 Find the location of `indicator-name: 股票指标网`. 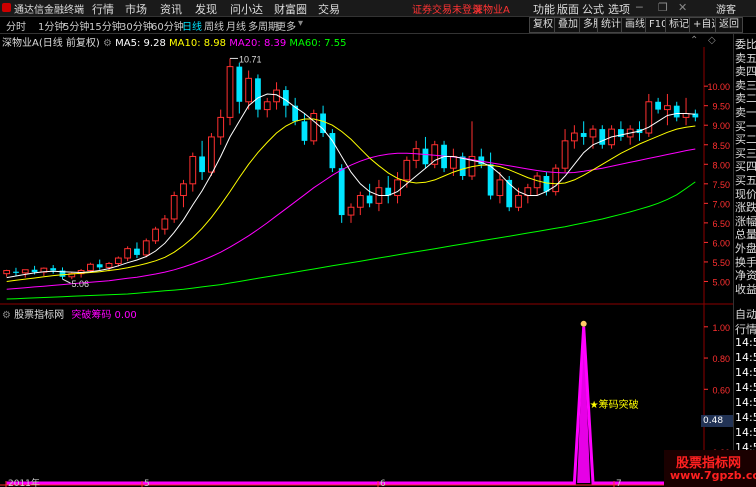

indicator-name: 股票指标网 is located at coordinates (39, 315).